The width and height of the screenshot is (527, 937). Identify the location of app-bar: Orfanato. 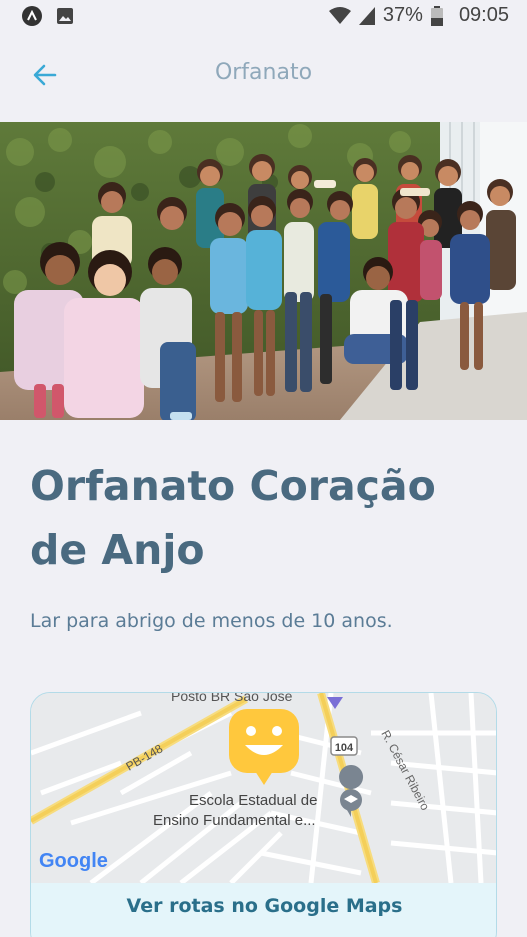
(263, 77).